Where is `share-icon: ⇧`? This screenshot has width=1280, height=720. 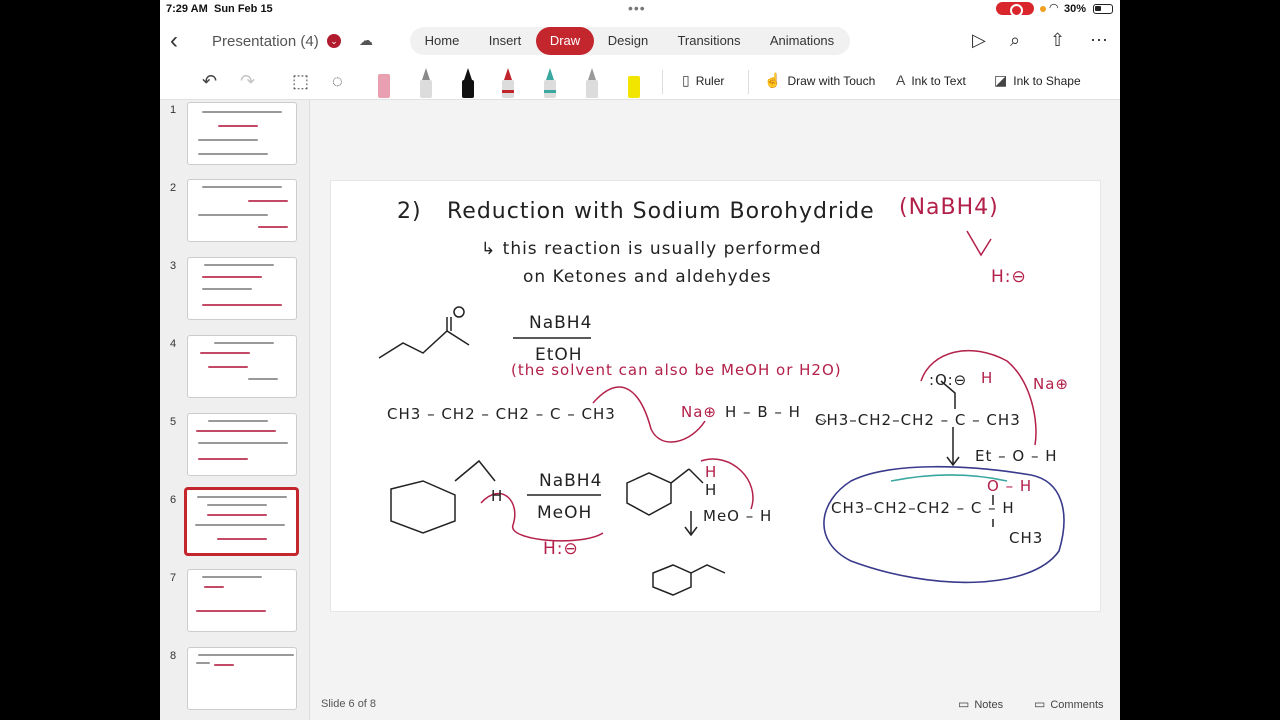
share-icon: ⇧ is located at coordinates (1057, 40).